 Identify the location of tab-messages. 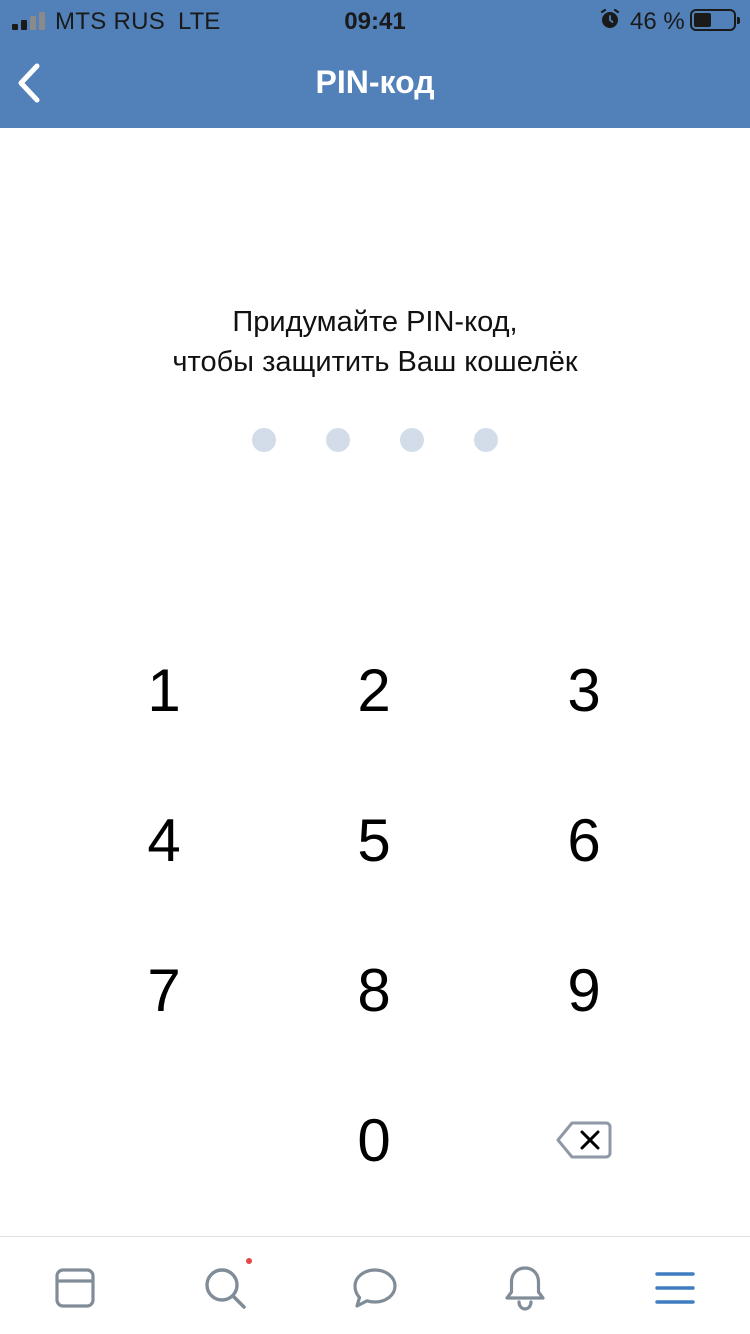
(375, 1288).